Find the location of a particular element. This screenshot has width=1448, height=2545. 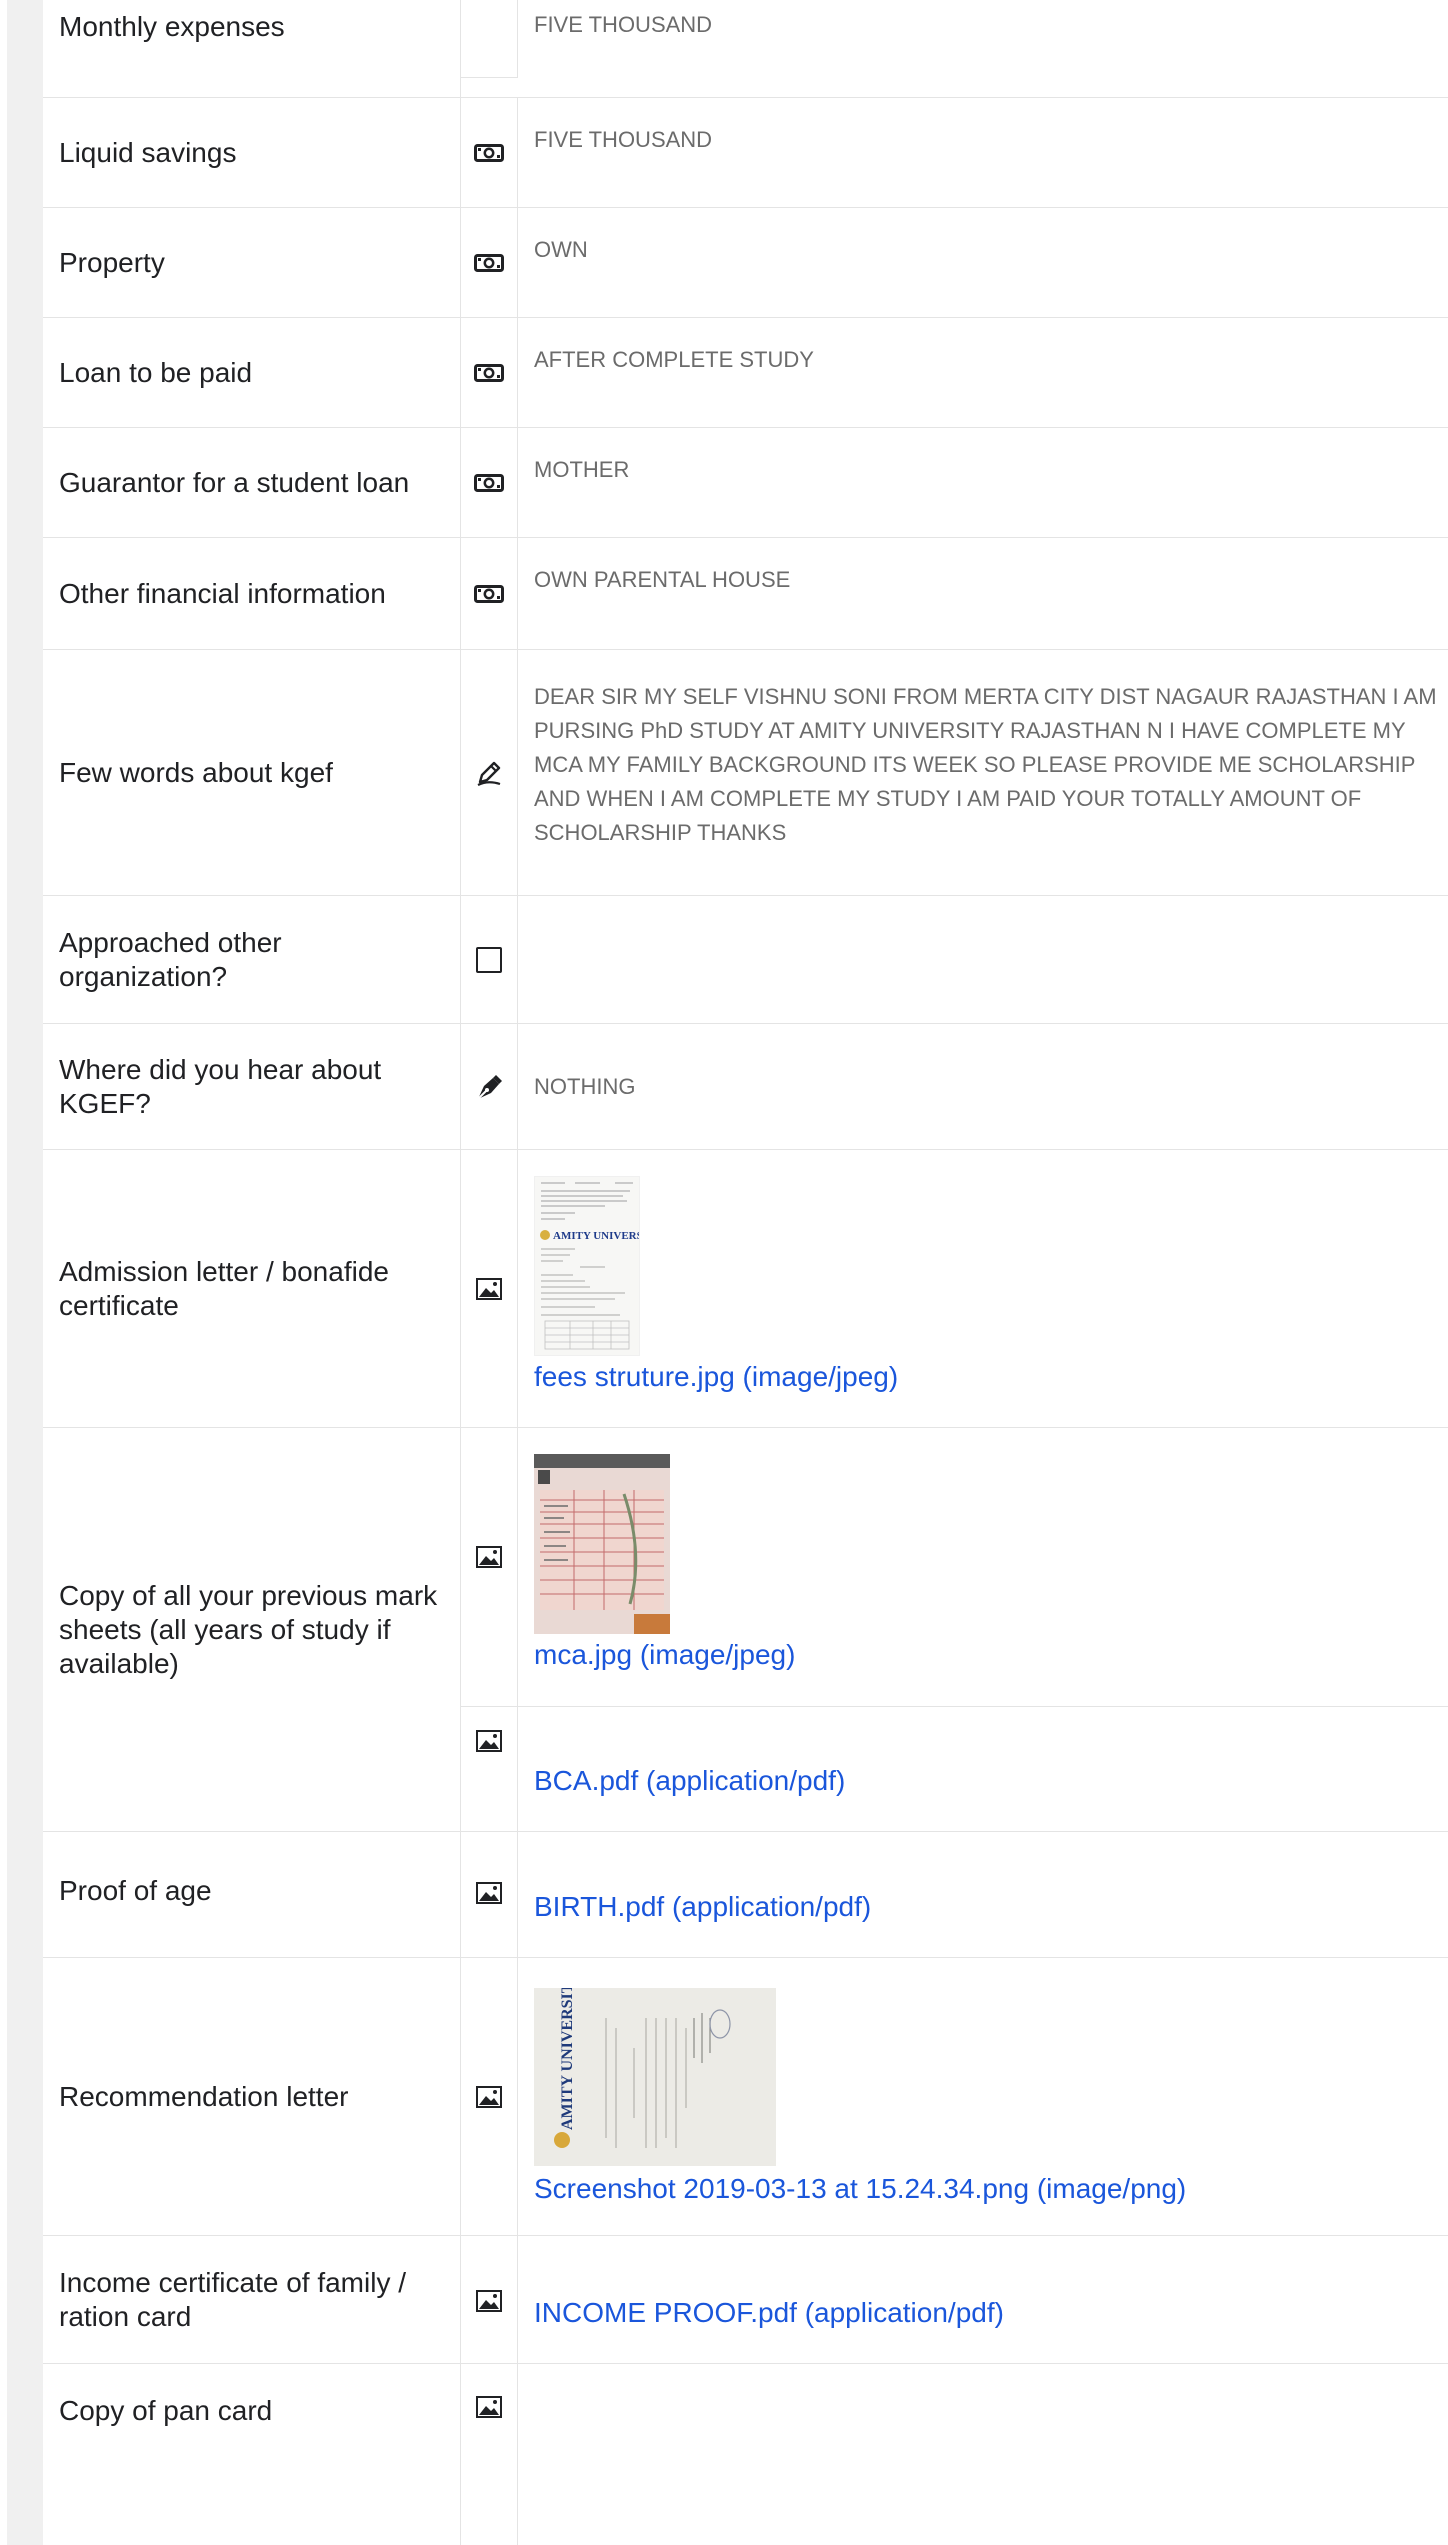

row-guarantor: Guarantor for a student loan MOTHER is located at coordinates (745, 483).